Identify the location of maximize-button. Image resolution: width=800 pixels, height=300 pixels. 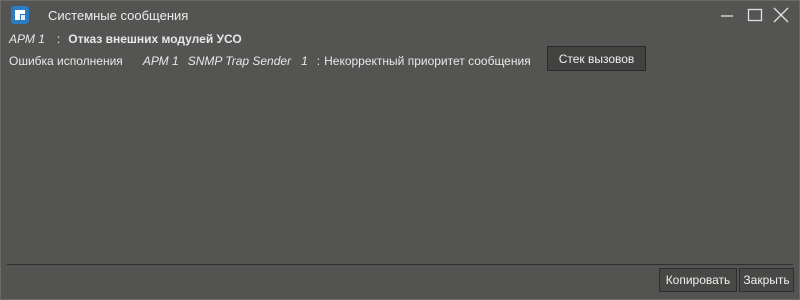
(755, 15).